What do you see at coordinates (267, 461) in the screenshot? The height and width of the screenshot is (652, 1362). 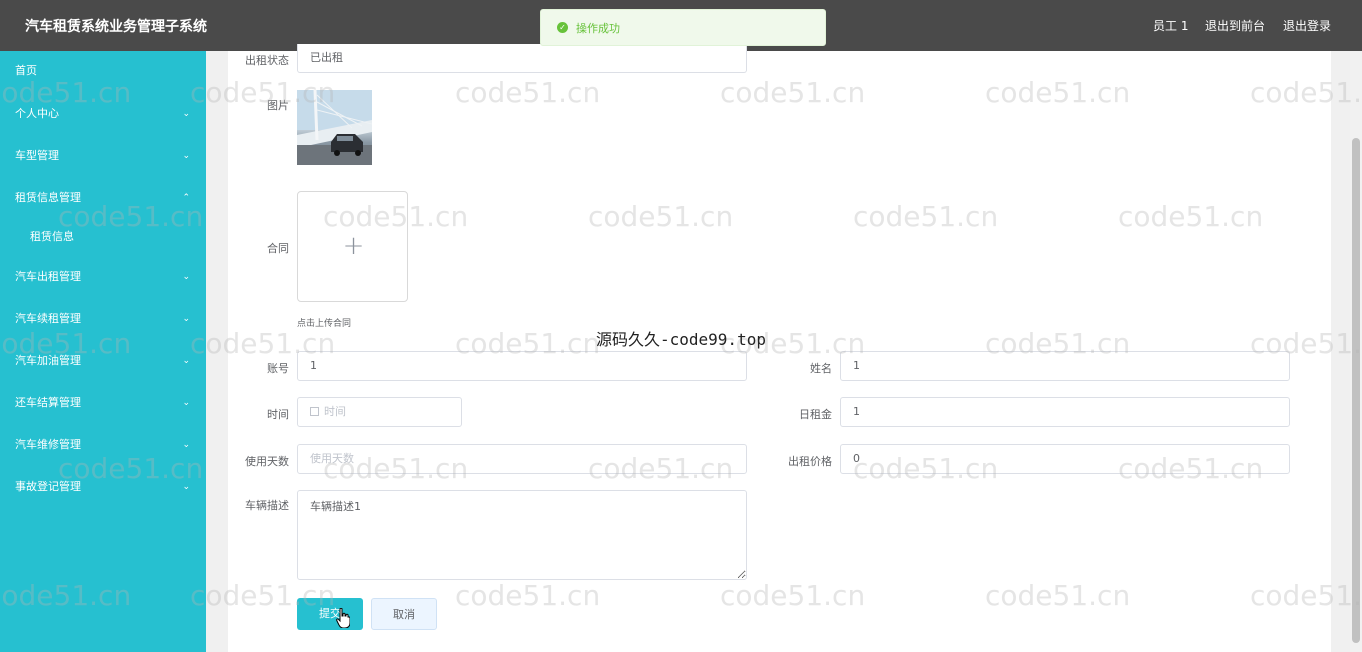 I see `days-label: 使用天数` at bounding box center [267, 461].